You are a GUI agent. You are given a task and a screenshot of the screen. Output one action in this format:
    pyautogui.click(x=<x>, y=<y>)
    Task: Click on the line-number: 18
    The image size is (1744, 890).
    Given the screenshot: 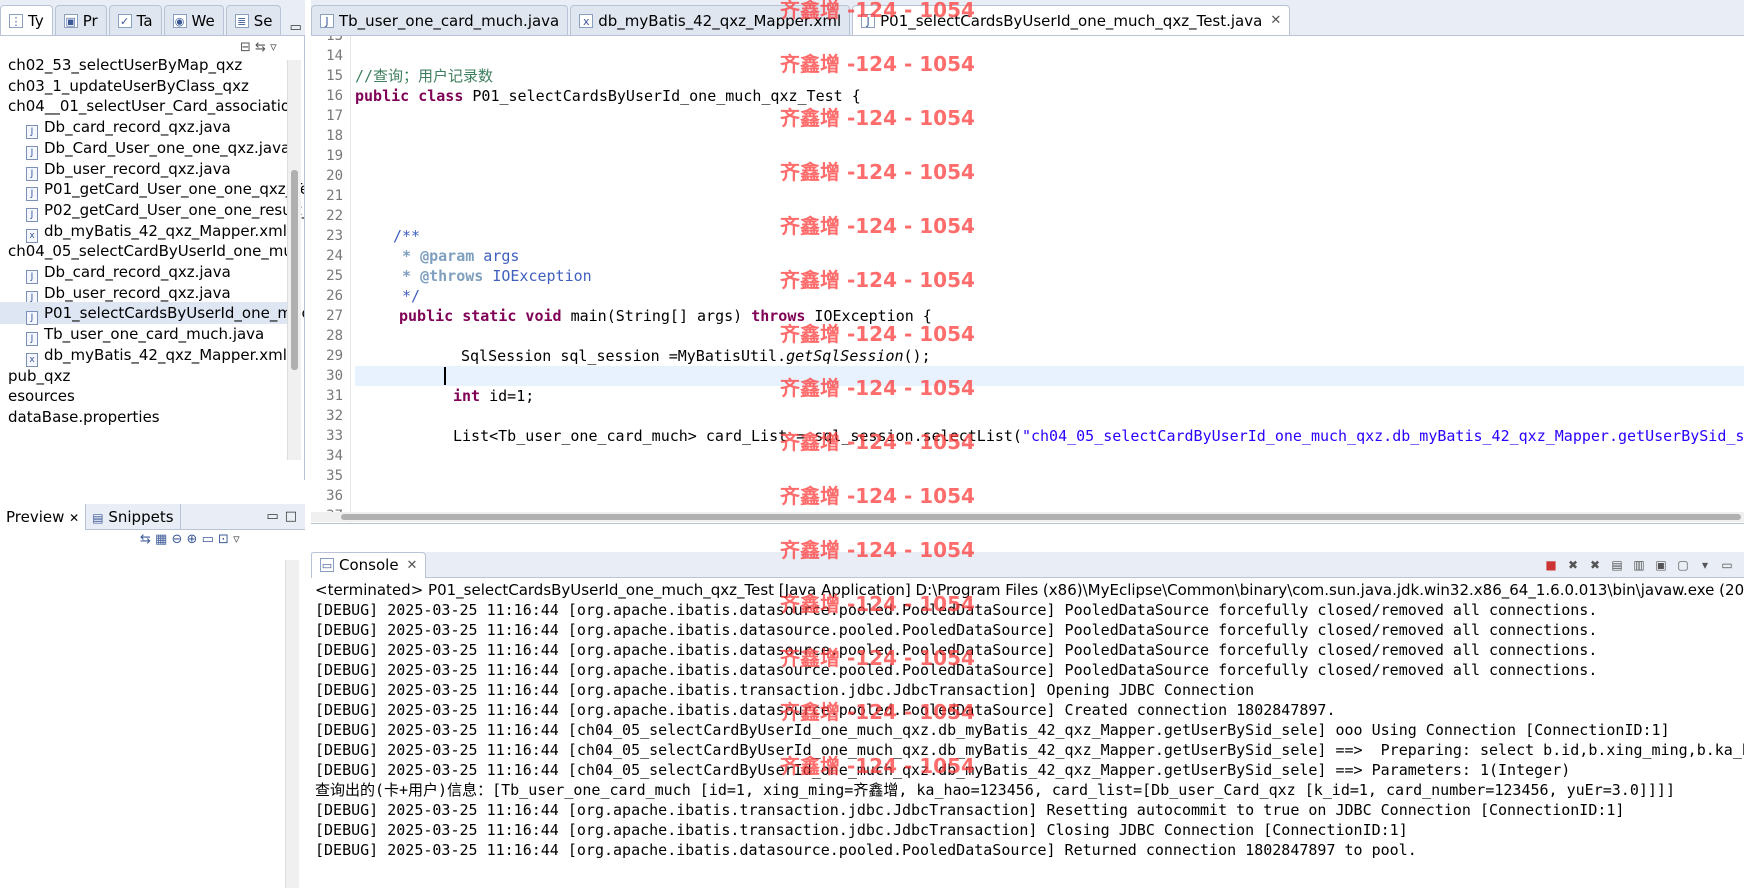 What is the action you would take?
    pyautogui.click(x=334, y=136)
    